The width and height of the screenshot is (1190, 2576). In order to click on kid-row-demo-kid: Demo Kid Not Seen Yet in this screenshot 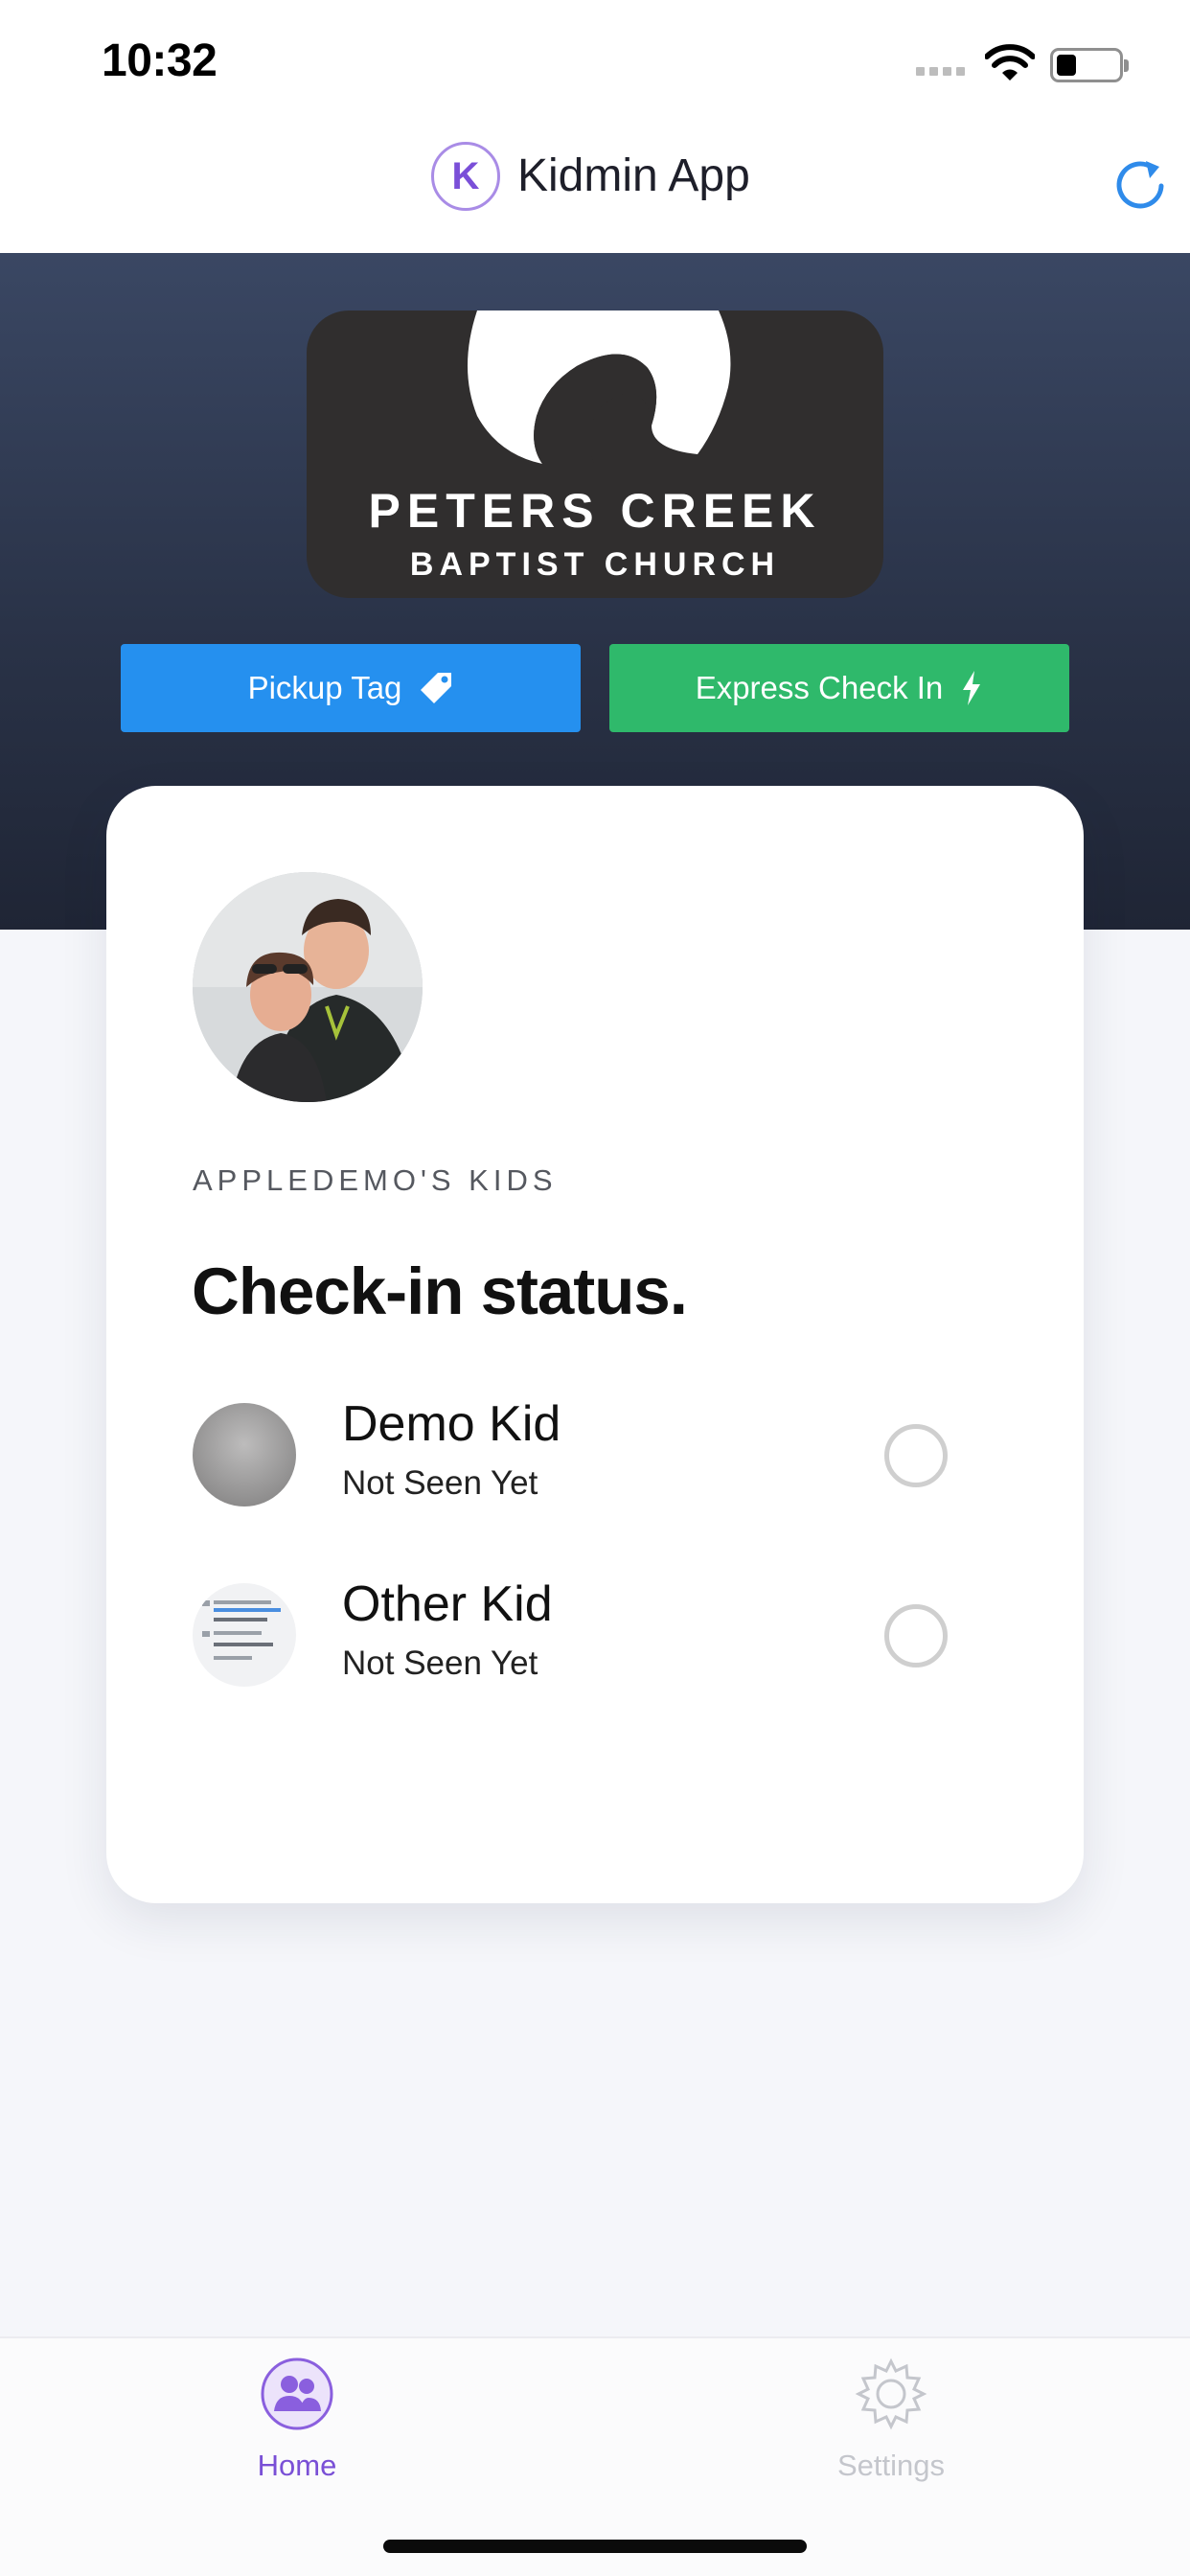, I will do `click(595, 1452)`.